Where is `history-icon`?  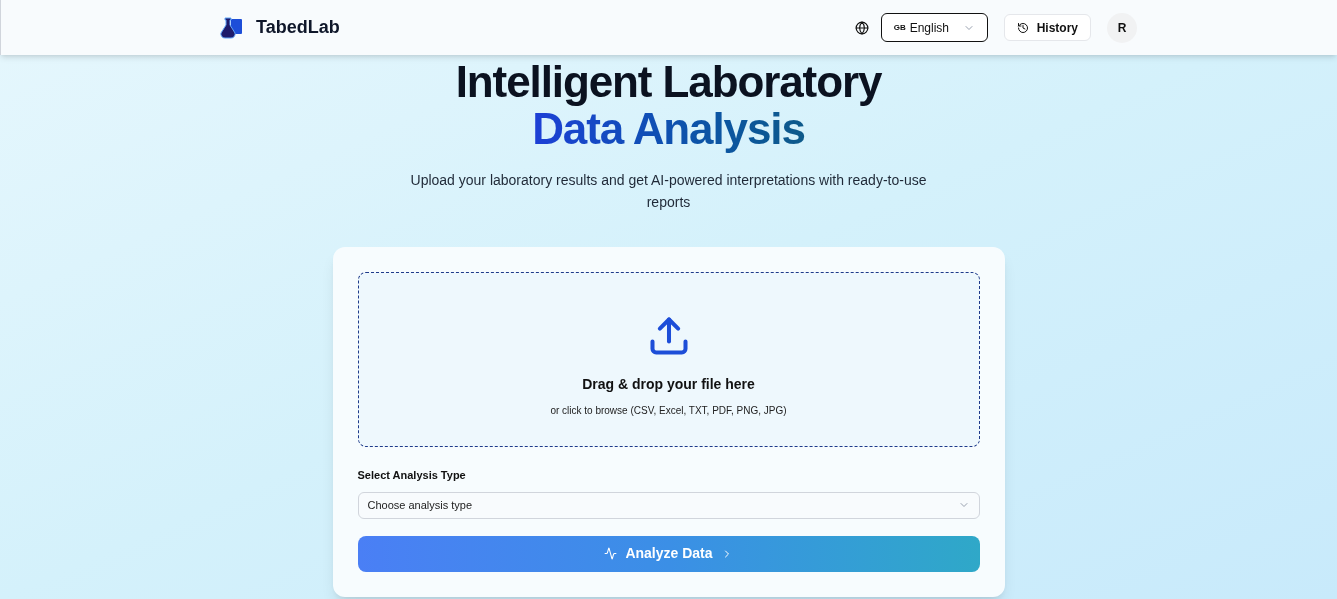 history-icon is located at coordinates (1022, 27).